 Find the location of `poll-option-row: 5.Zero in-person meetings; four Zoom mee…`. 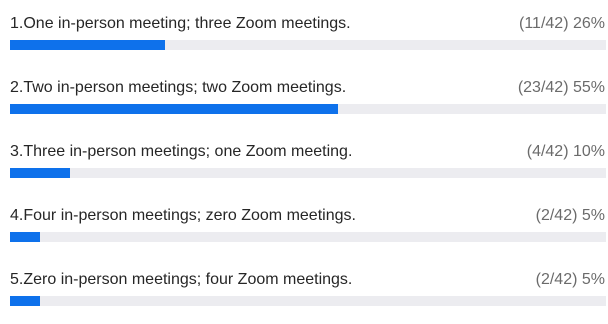

poll-option-row: 5.Zero in-person meetings; four Zoom mee… is located at coordinates (308, 280).